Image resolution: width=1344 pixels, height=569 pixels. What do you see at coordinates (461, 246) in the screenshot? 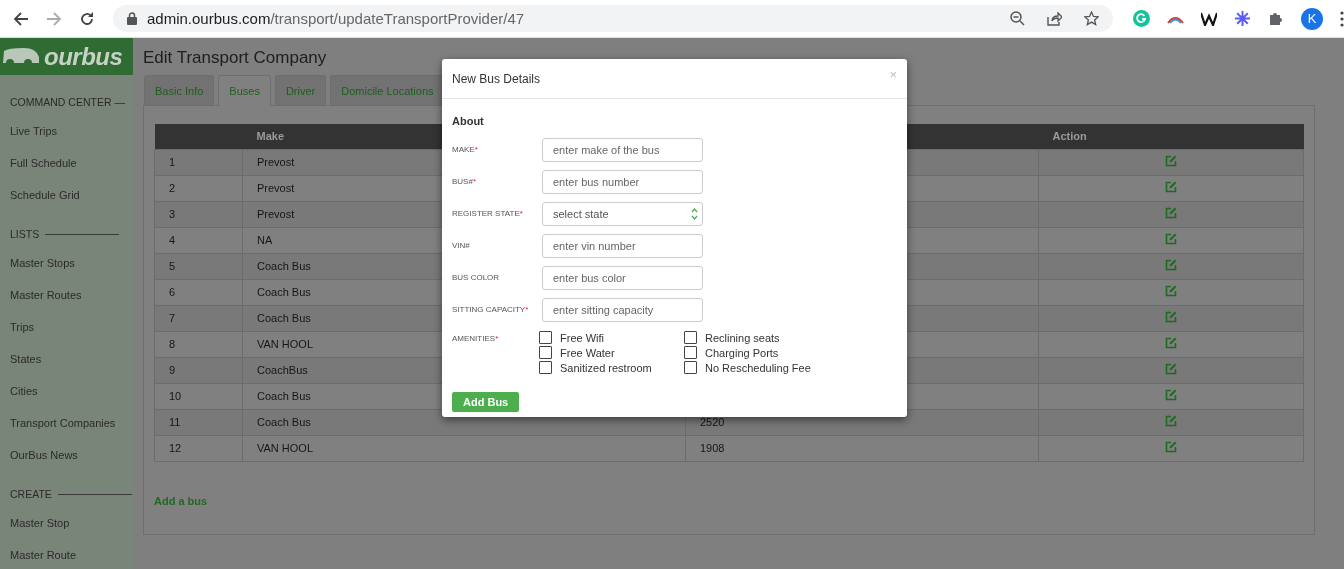
I see `field-label: VIN#` at bounding box center [461, 246].